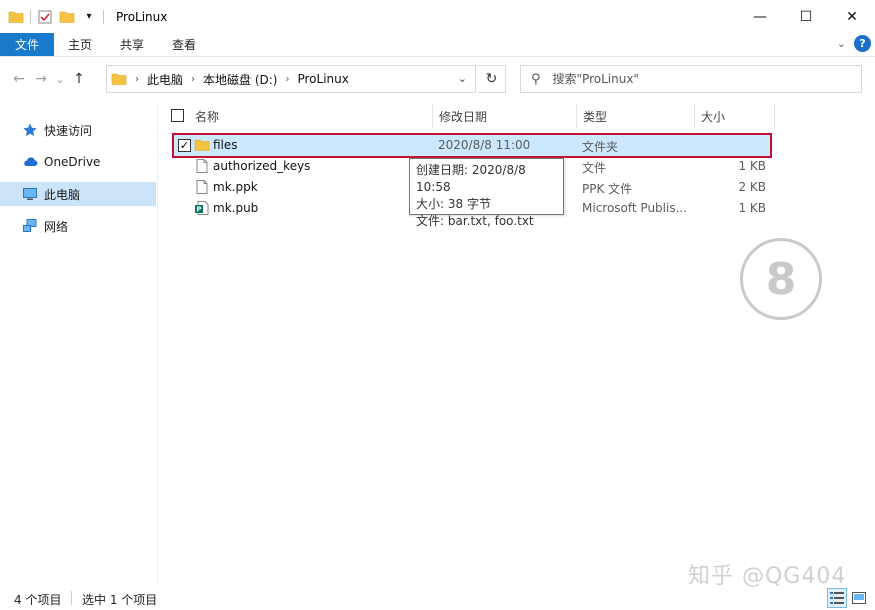 This screenshot has height=610, width=875. What do you see at coordinates (240, 79) in the screenshot?
I see `breadcrumb-local-disk: 本地磁盘 (D:)` at bounding box center [240, 79].